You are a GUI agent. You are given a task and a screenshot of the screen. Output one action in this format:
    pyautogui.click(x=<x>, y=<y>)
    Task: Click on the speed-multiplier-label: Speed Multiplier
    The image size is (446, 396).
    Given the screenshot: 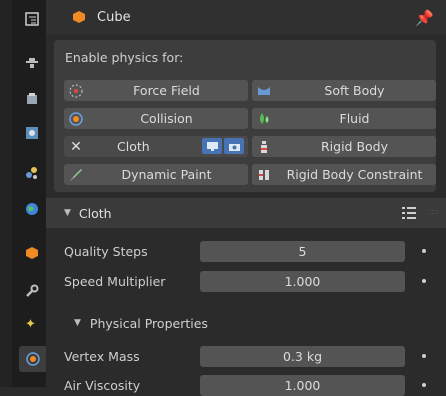 What is the action you would take?
    pyautogui.click(x=115, y=281)
    